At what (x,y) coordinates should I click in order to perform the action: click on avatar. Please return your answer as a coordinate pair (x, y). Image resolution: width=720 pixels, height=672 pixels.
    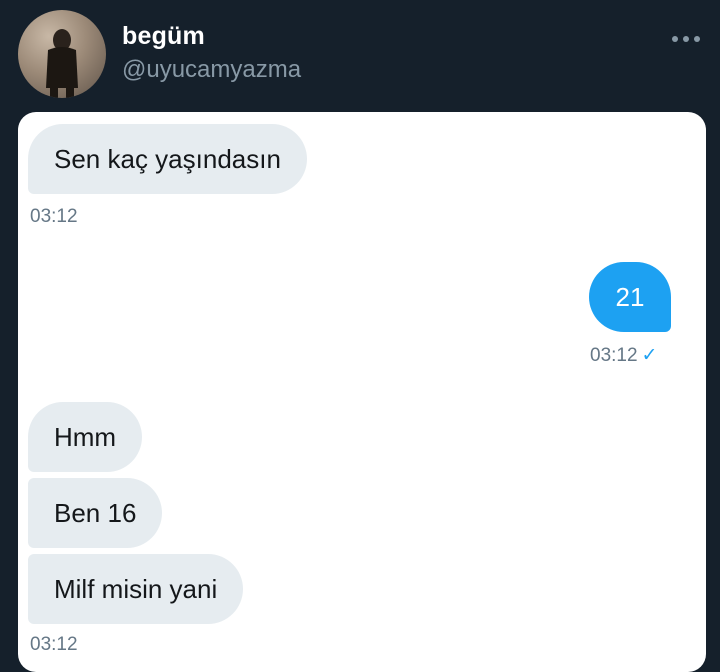
    Looking at the image, I should click on (62, 54).